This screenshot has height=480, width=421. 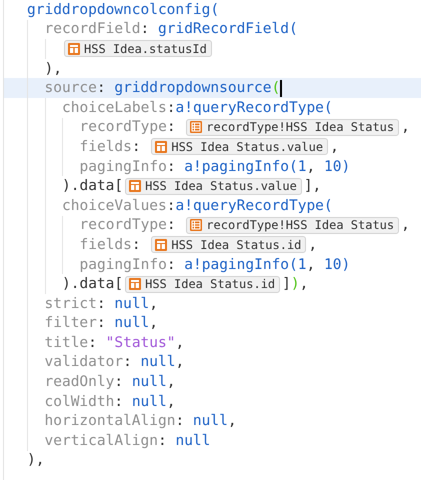 I want to click on punctuation: ],, so click(x=313, y=186).